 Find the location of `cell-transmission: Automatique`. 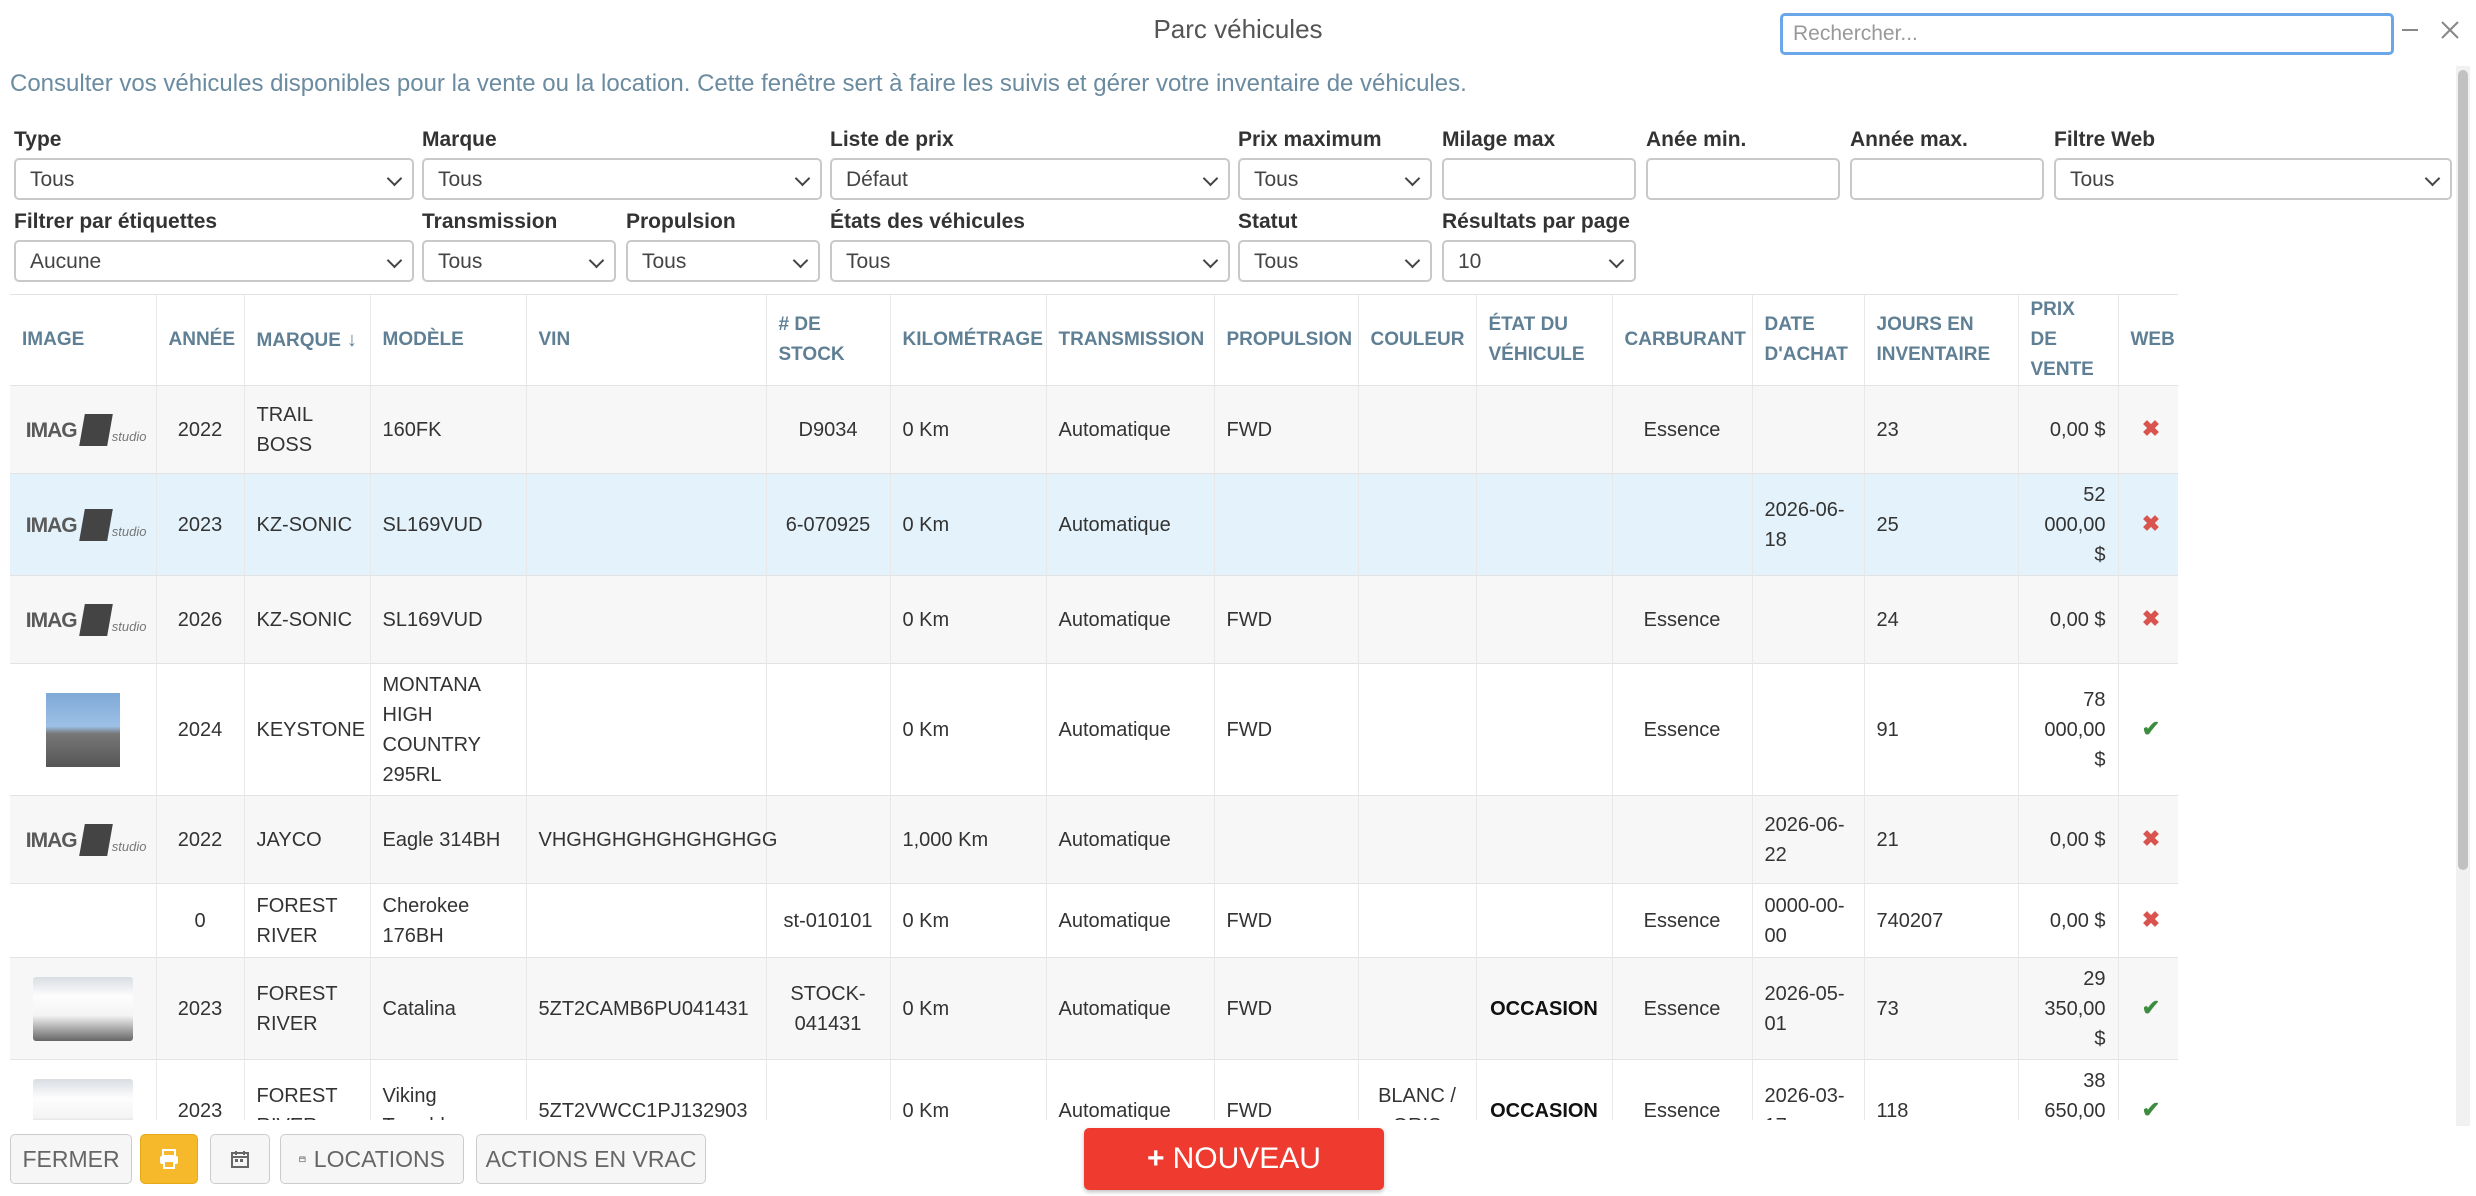

cell-transmission: Automatique is located at coordinates (1130, 429).